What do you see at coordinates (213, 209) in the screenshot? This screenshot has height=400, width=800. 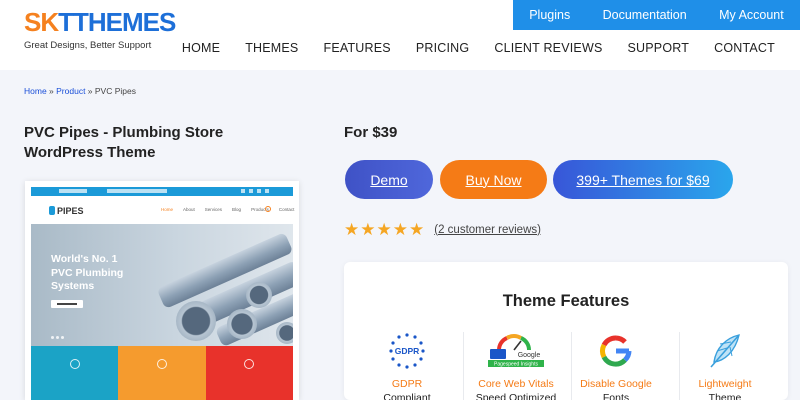 I see `preview-menu-item: Services` at bounding box center [213, 209].